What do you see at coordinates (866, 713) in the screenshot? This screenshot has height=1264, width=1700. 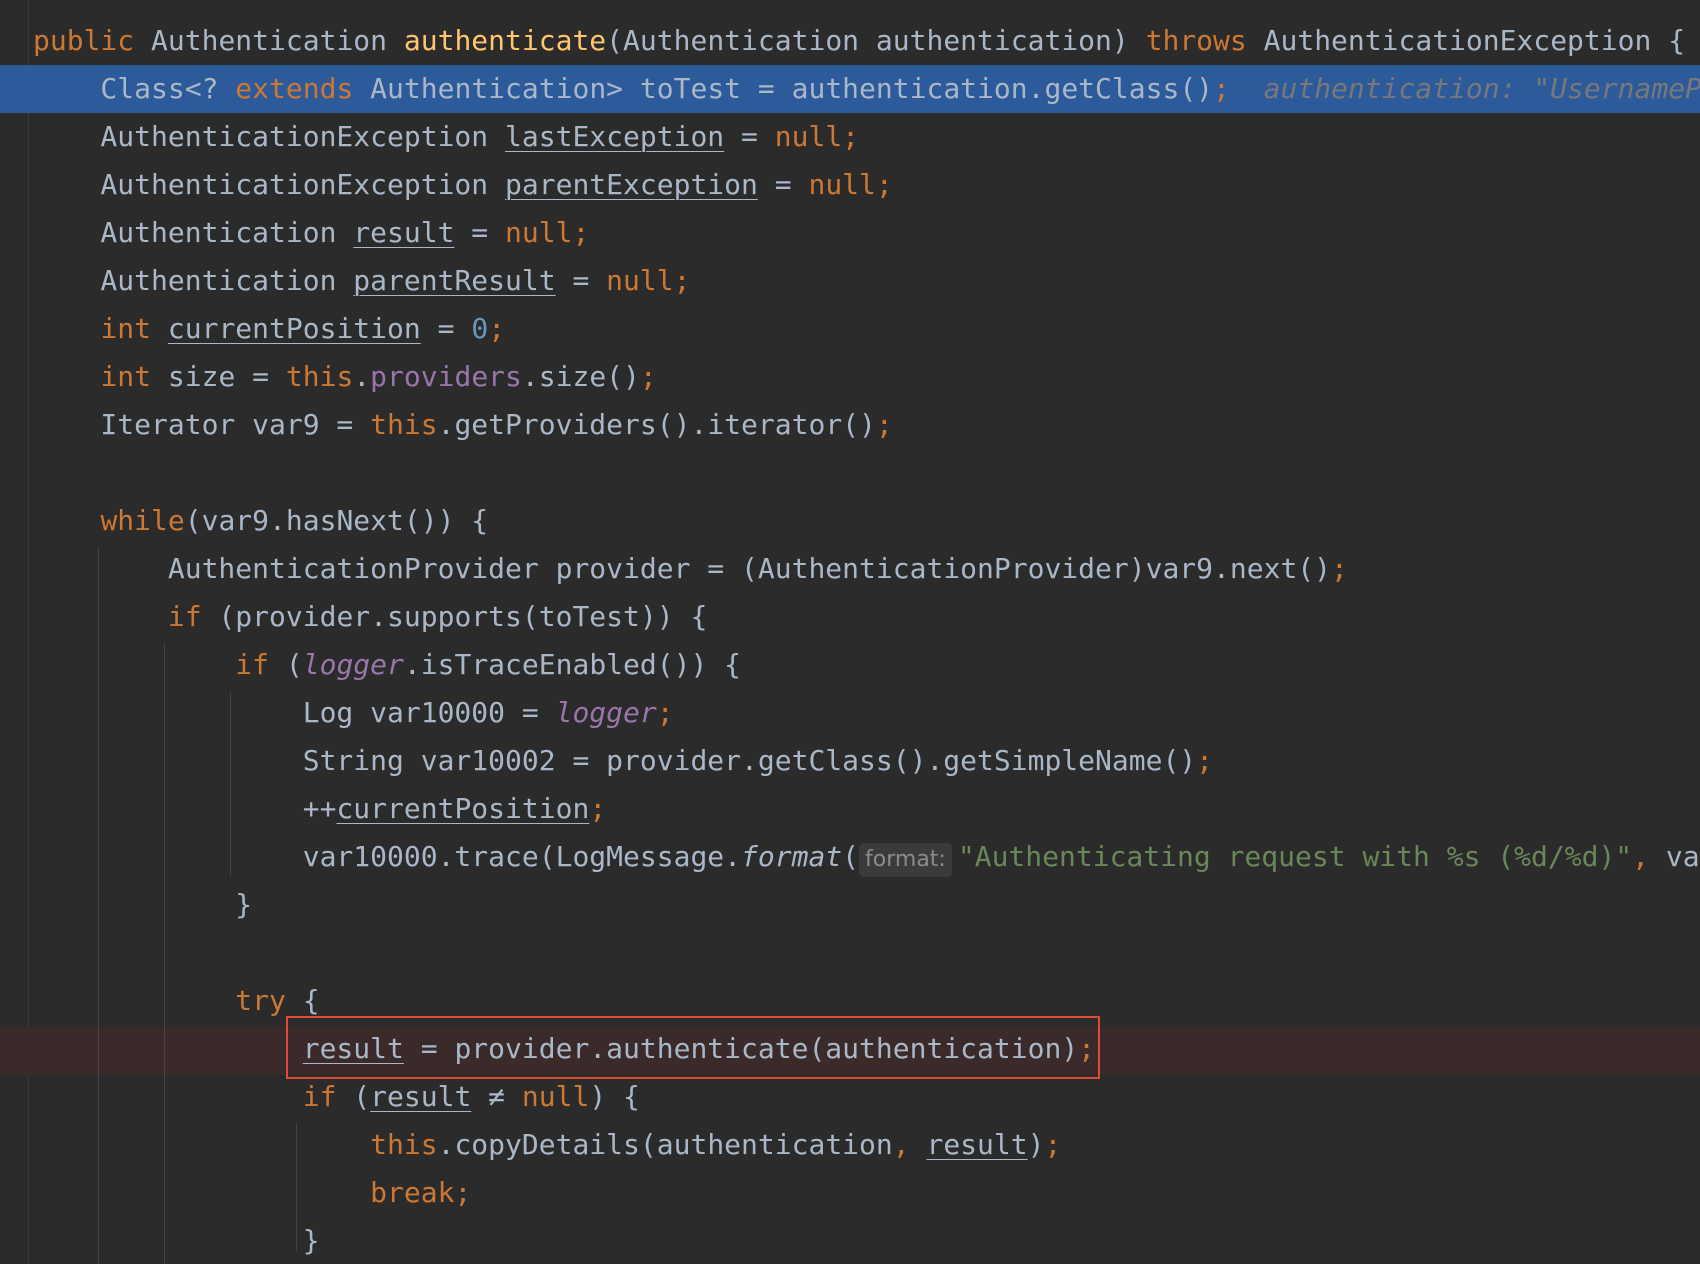 I see `code-line-14: Log var10000 = logger;` at bounding box center [866, 713].